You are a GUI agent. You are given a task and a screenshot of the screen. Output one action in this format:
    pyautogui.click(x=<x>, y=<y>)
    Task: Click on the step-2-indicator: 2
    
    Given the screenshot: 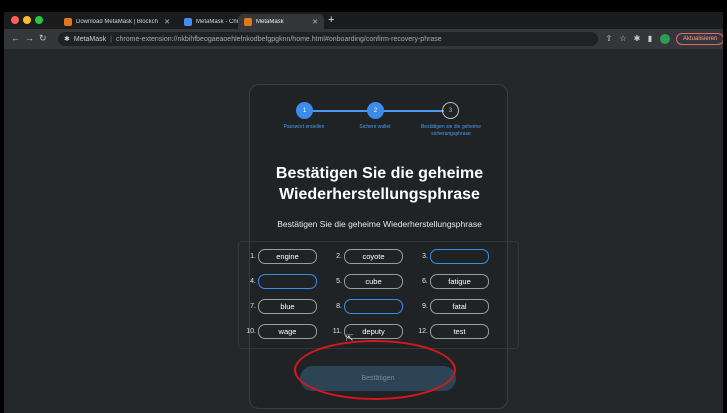 What is the action you would take?
    pyautogui.click(x=375, y=110)
    